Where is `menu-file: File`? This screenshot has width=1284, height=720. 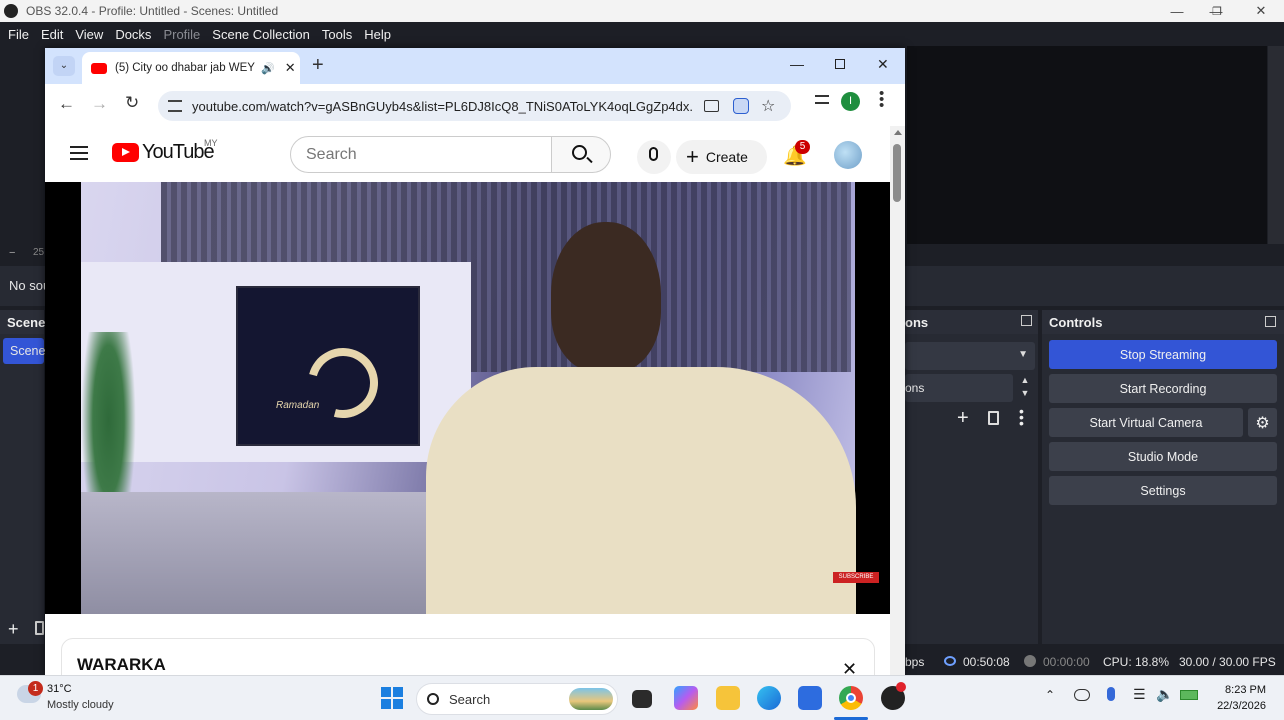 menu-file: File is located at coordinates (18, 34).